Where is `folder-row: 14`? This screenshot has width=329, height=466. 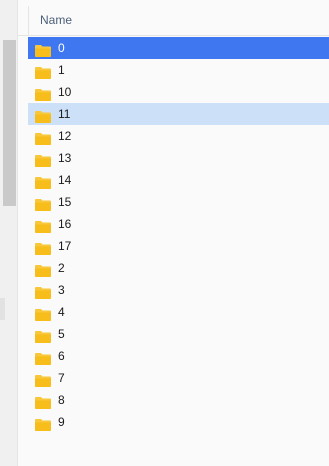
folder-row: 14 is located at coordinates (178, 180).